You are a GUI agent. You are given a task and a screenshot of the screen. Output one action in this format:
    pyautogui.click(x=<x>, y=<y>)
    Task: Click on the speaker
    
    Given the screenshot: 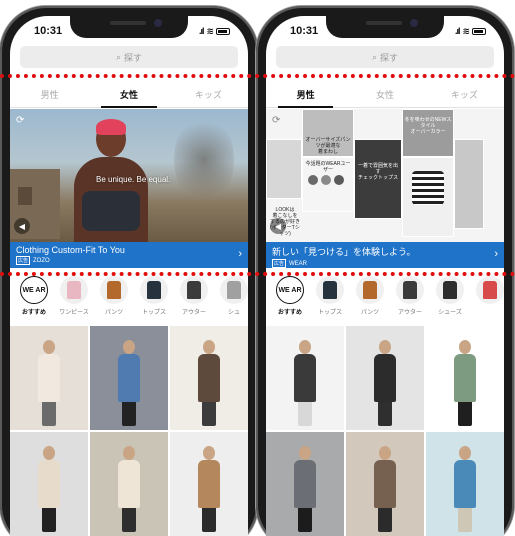 What is the action you would take?
    pyautogui.click(x=128, y=23)
    